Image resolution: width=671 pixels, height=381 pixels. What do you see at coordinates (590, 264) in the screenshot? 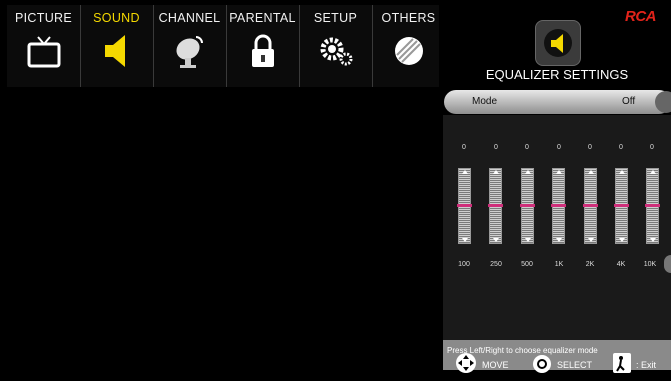
I see `band-frequency: 2K` at bounding box center [590, 264].